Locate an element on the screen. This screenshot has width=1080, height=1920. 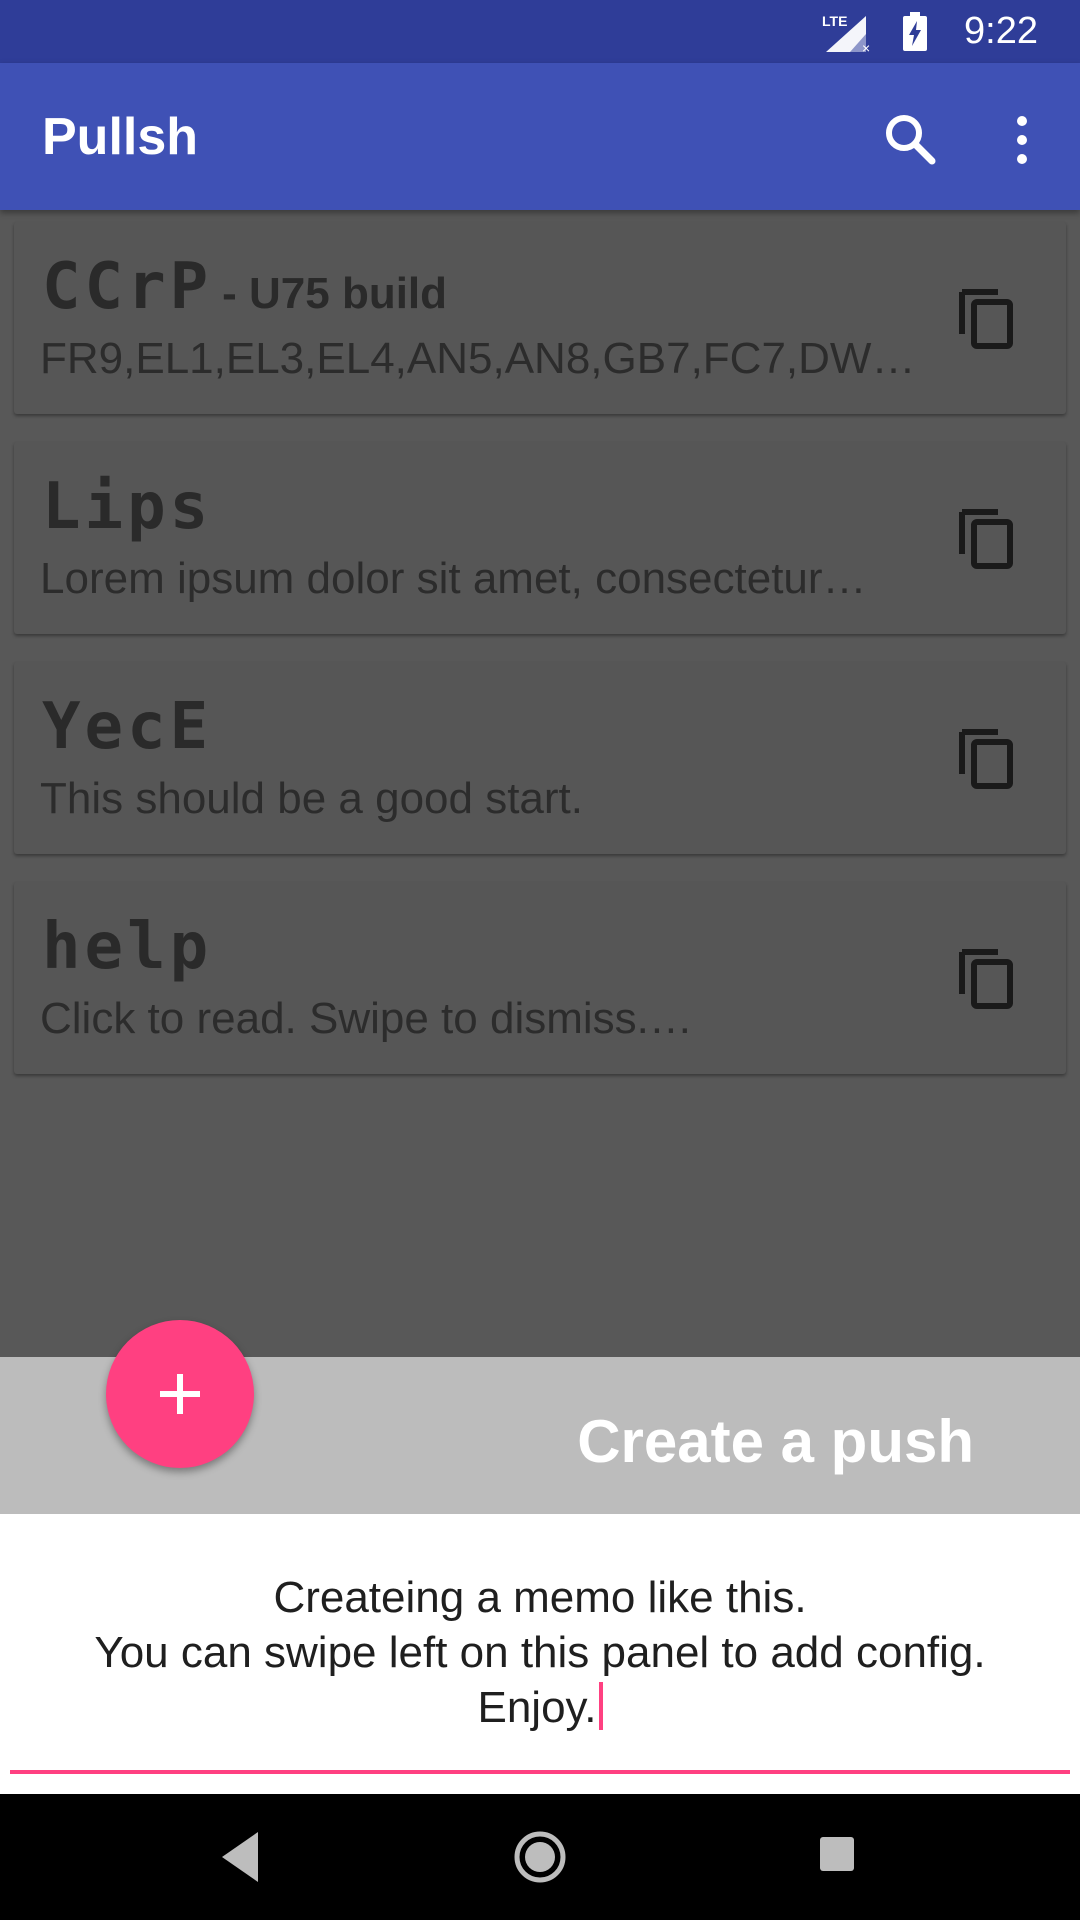
recents-icon is located at coordinates (837, 1854).